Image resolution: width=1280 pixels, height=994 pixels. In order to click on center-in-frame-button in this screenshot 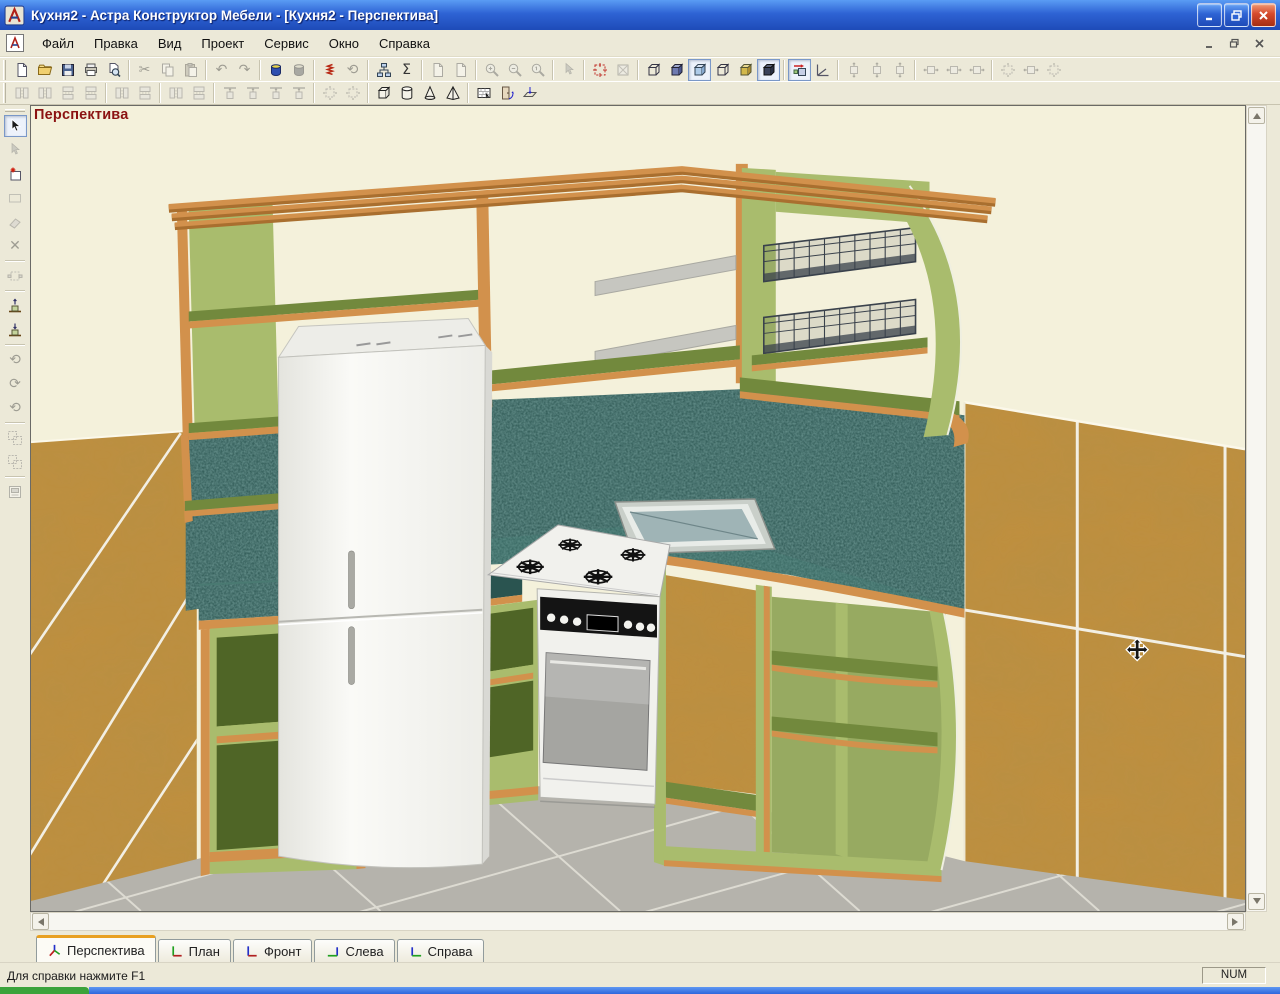, I will do `click(352, 93)`.